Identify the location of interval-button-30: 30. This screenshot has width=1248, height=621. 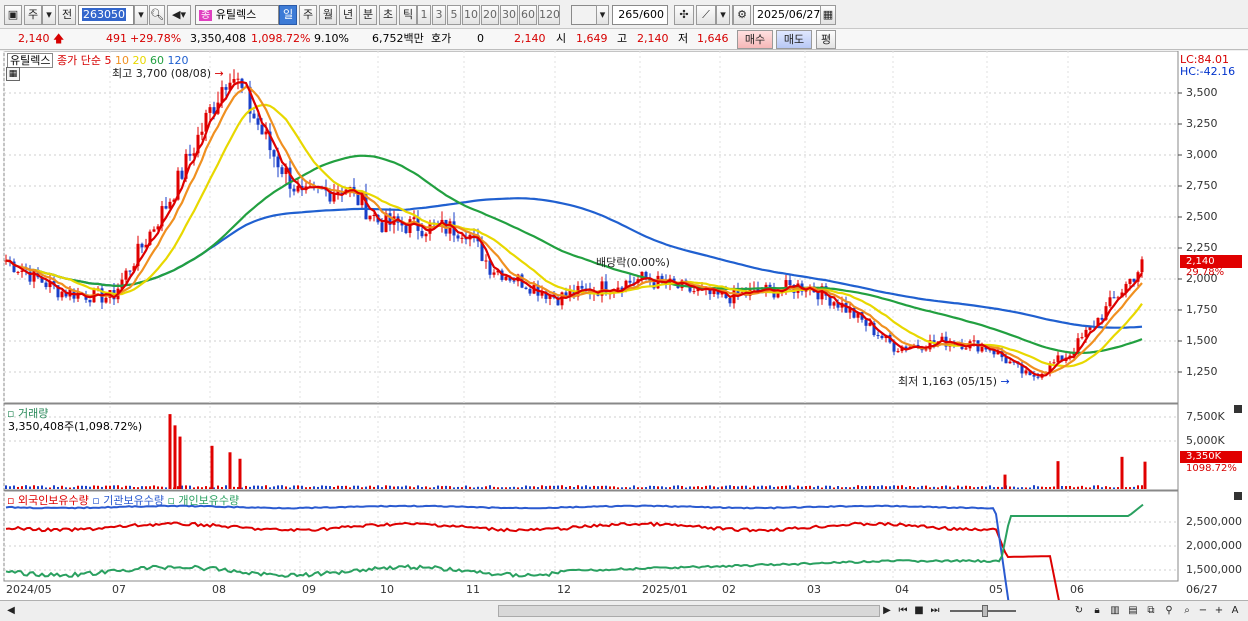
(509, 15).